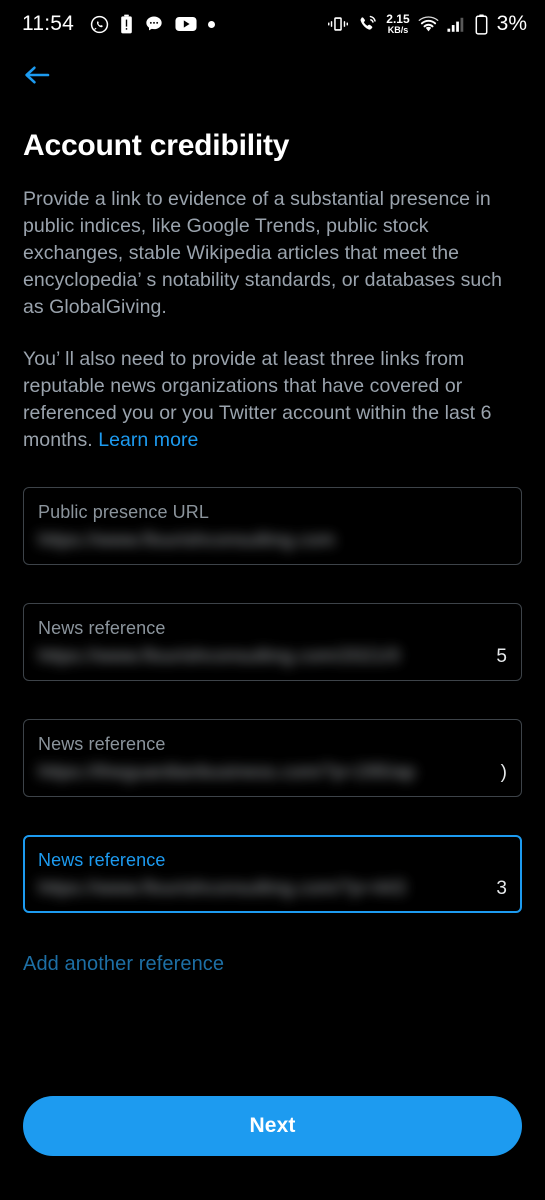 The image size is (545, 1200). I want to click on messages-icon, so click(154, 24).